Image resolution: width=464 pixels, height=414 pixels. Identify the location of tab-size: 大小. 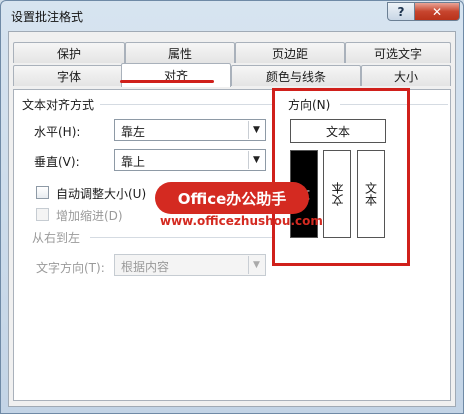
(406, 75).